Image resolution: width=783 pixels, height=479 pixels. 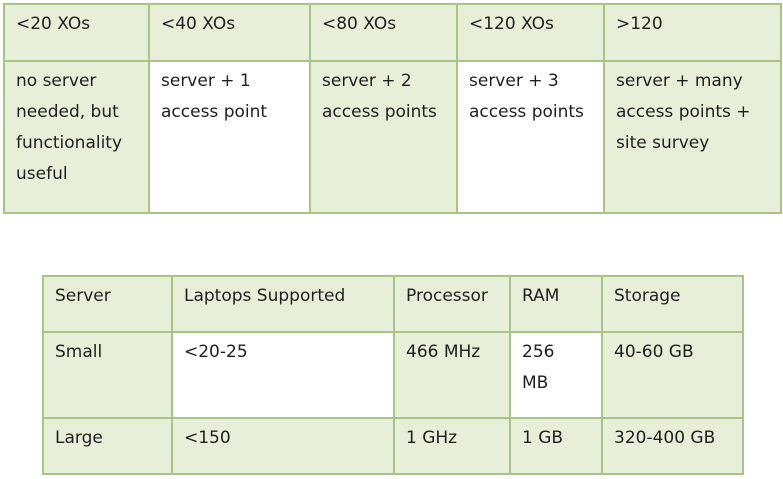 What do you see at coordinates (107, 375) in the screenshot?
I see `table-cell: Small` at bounding box center [107, 375].